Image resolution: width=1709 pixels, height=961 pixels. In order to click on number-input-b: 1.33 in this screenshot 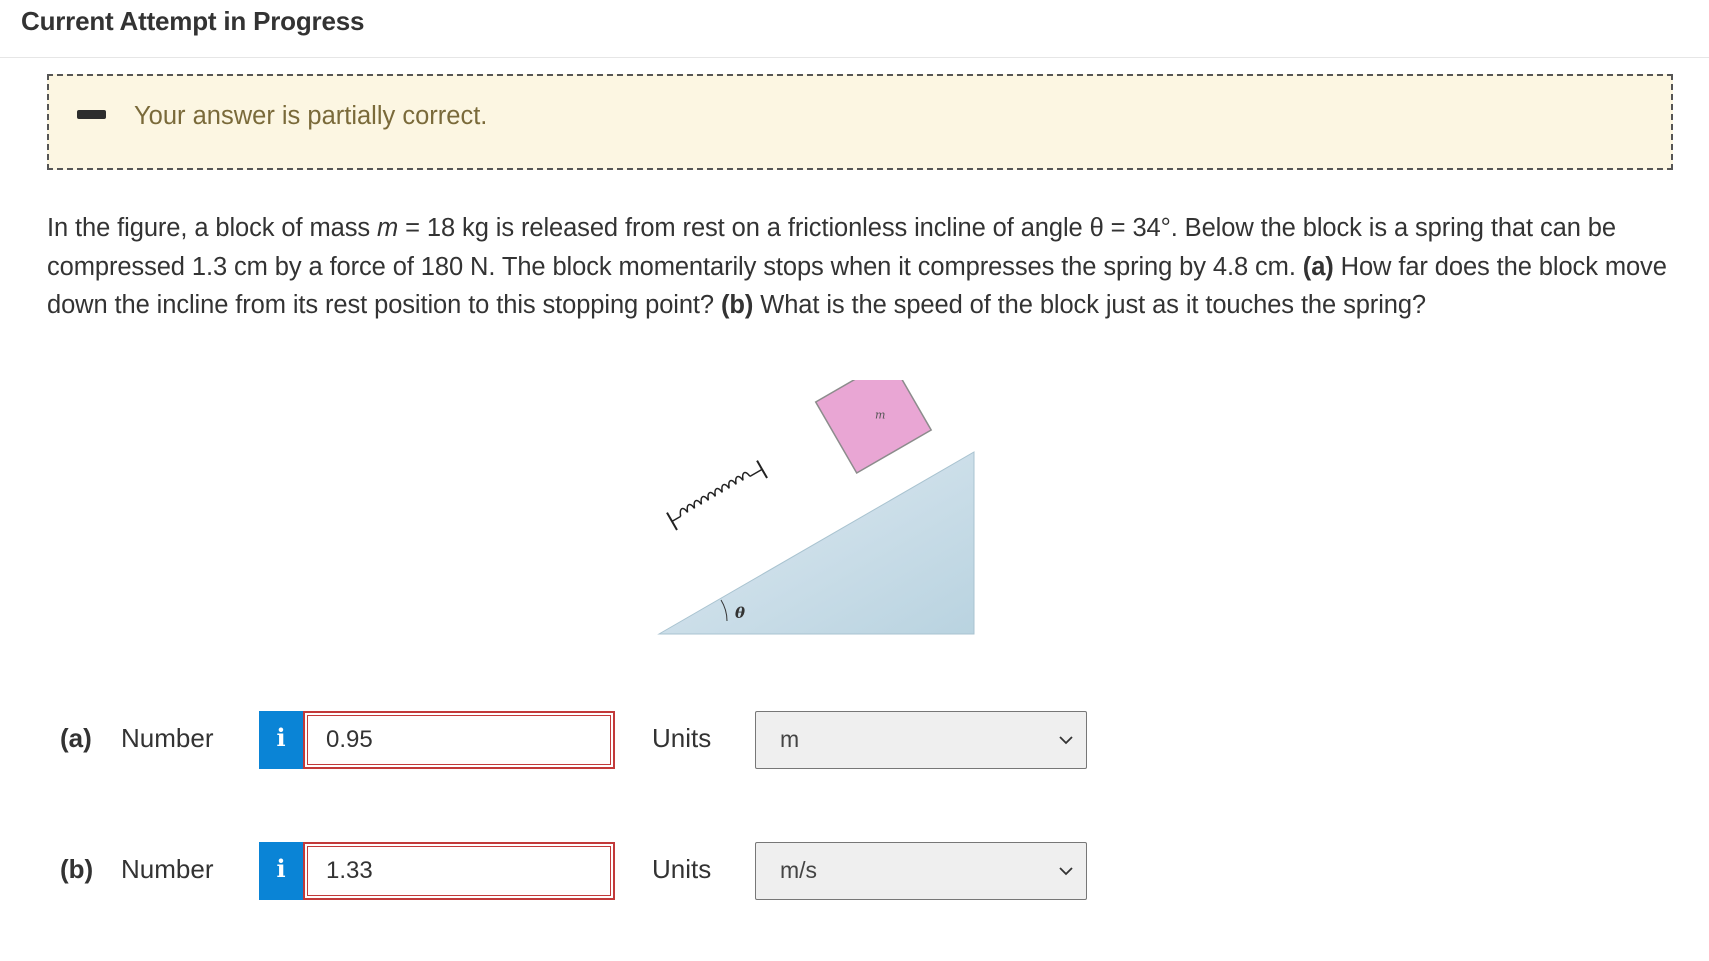, I will do `click(459, 871)`.